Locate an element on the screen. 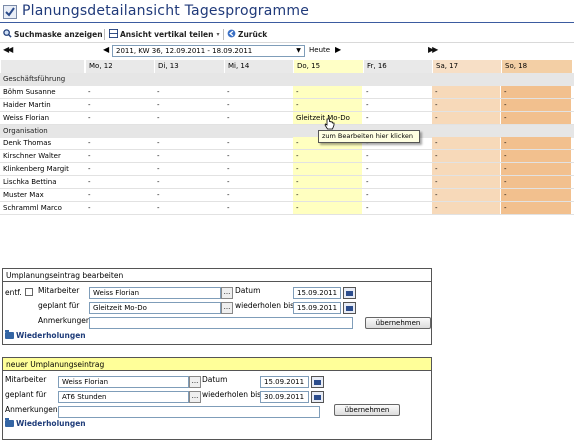 This screenshot has width=574, height=443. prev-week-icon: ◀ is located at coordinates (106, 49).